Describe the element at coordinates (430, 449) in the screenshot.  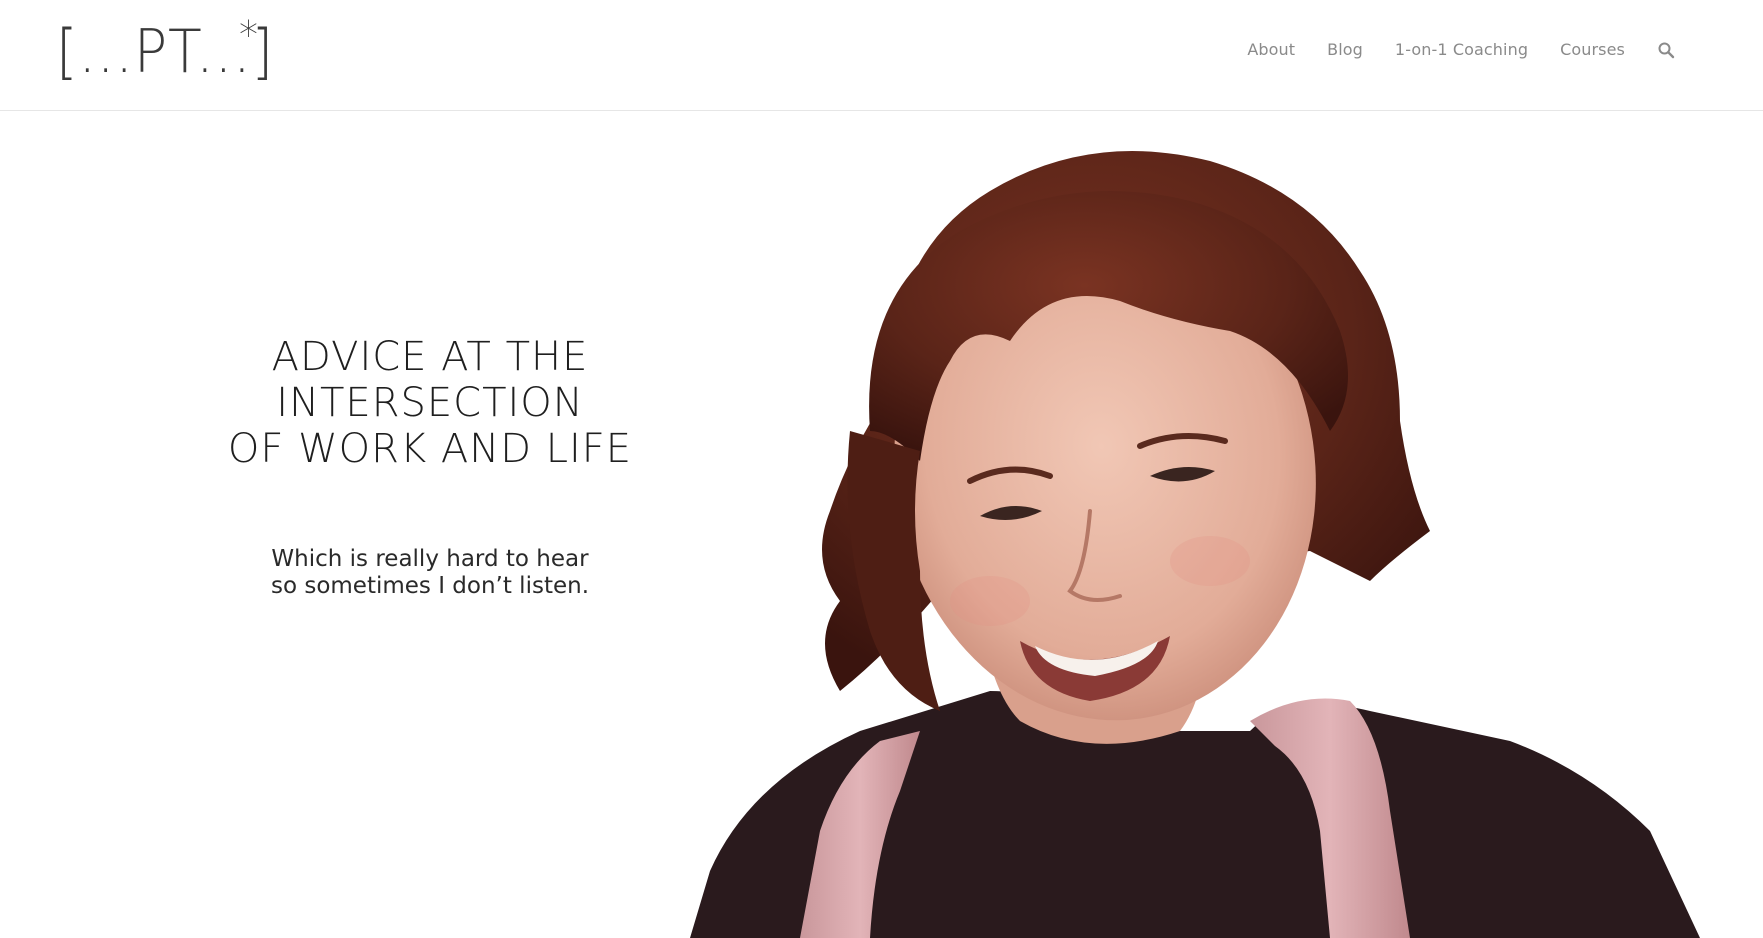
I see `headline-line: OF WORK AND LIFE` at that location.